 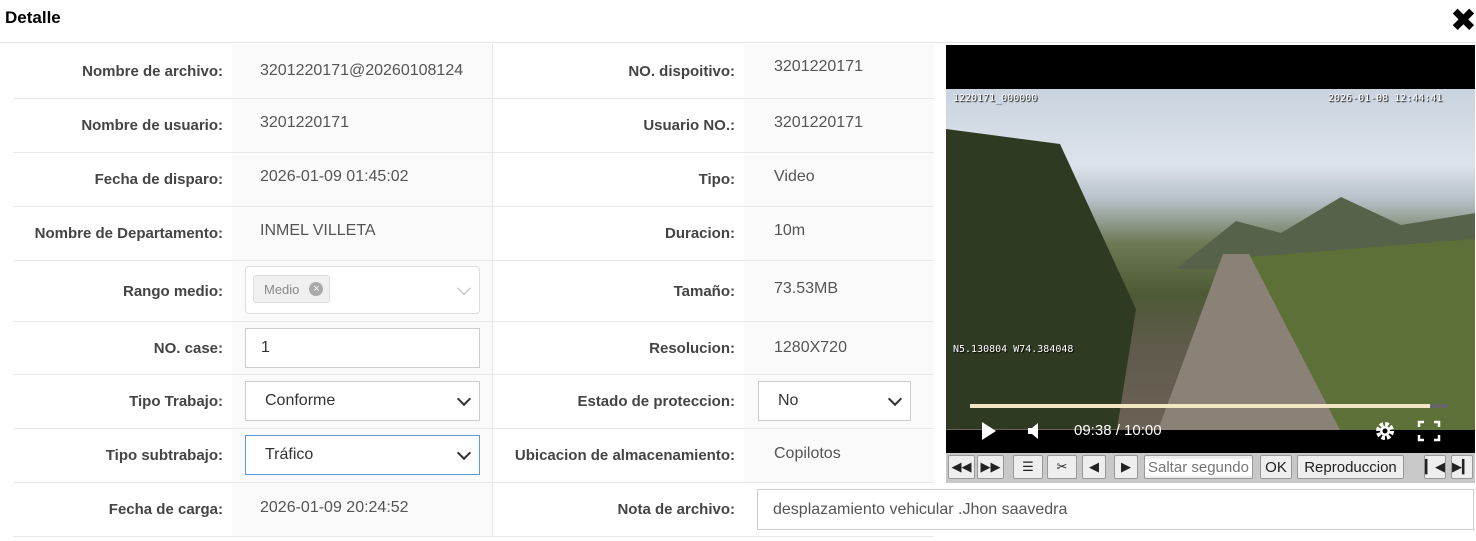 I want to click on progress-bar, so click(x=1209, y=406).